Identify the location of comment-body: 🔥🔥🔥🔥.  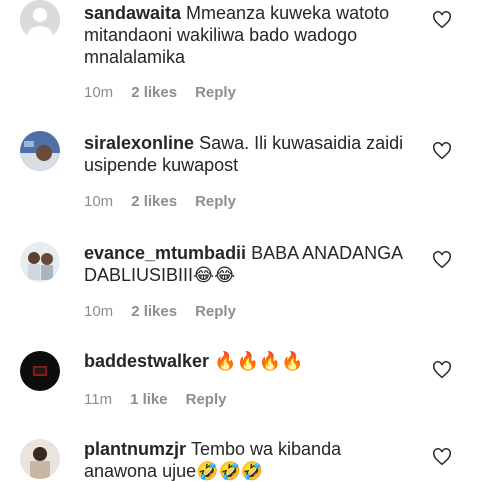
(259, 361).